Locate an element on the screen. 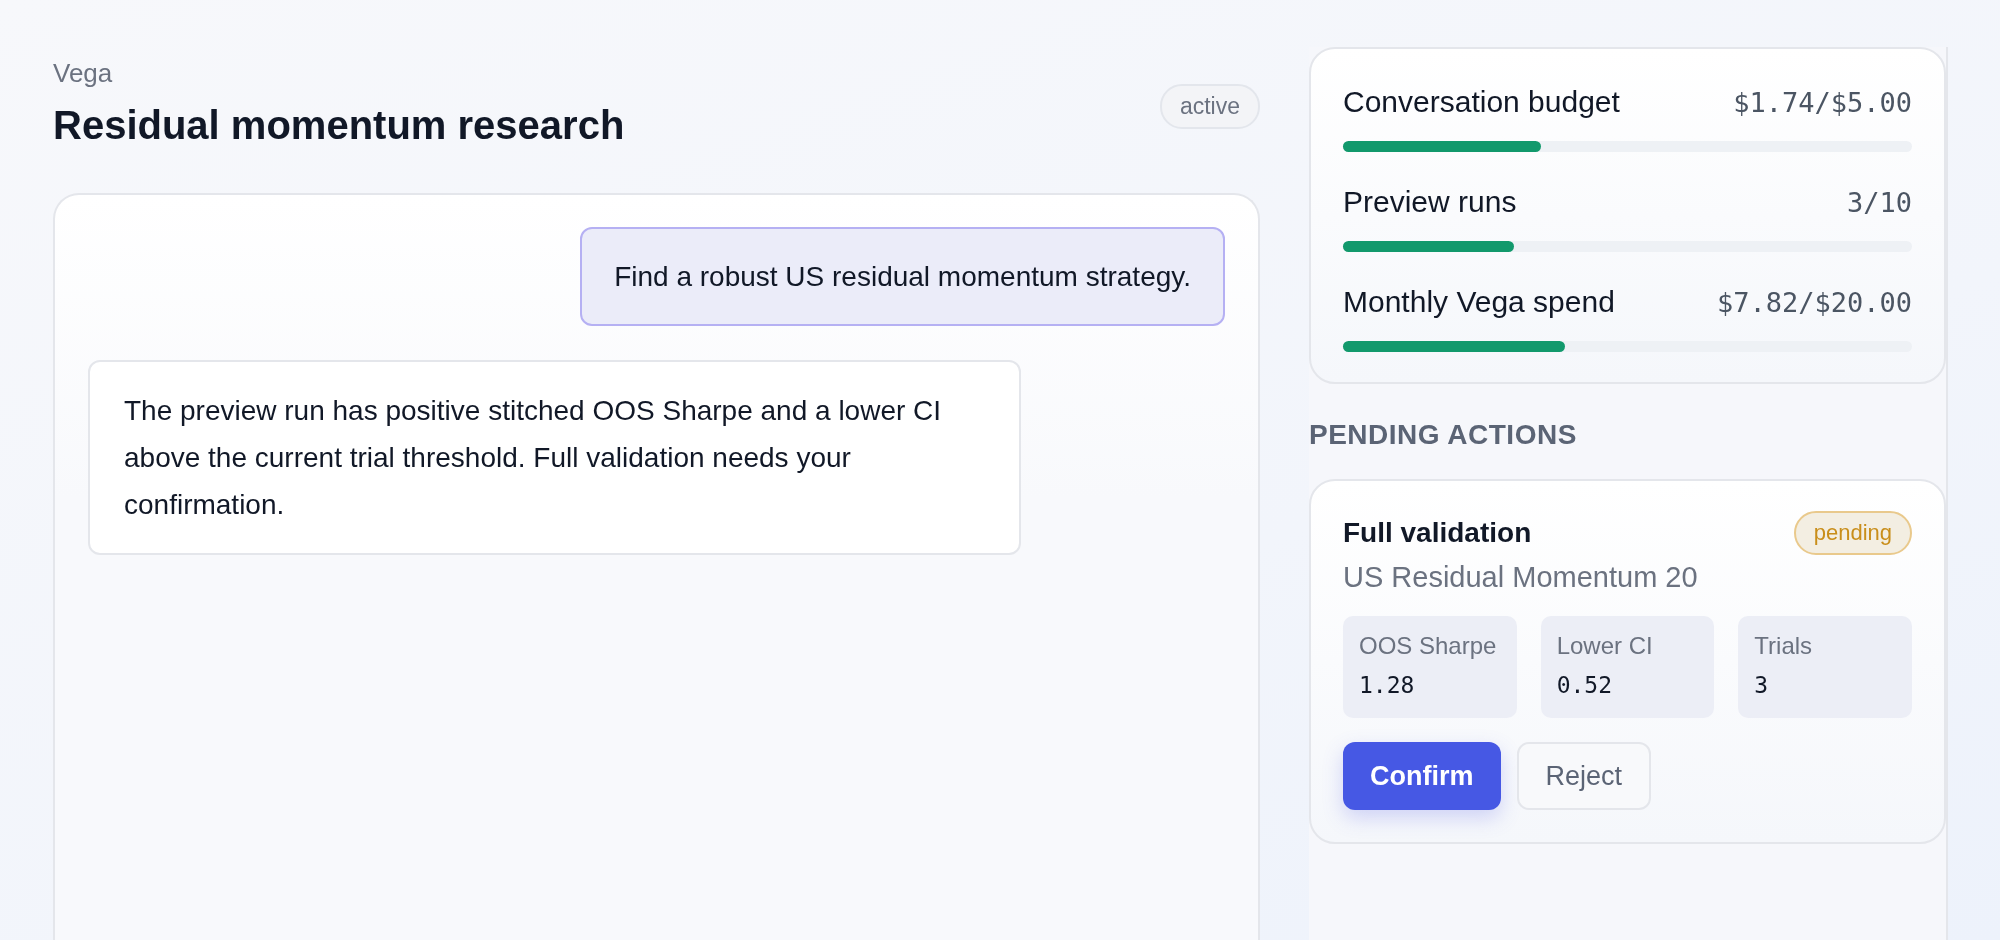 The image size is (2000, 940). metric-value: 3 is located at coordinates (1762, 685).